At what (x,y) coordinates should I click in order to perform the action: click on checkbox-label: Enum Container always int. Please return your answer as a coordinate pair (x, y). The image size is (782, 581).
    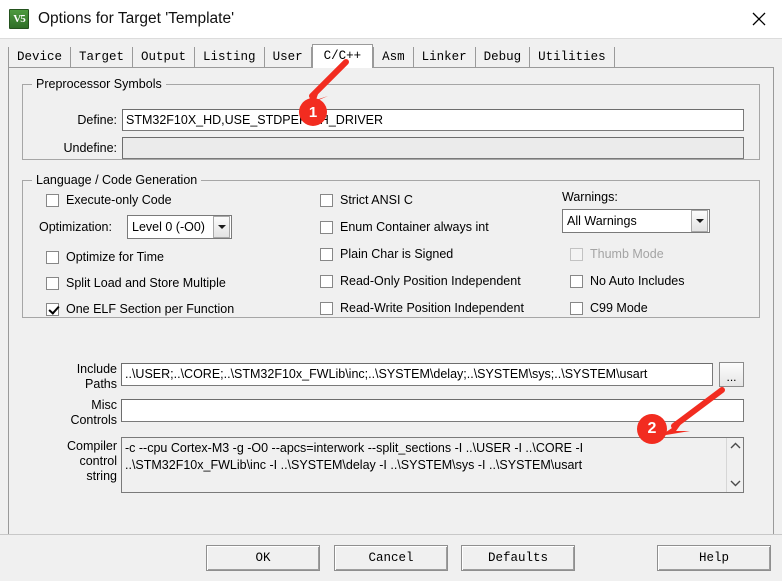
    Looking at the image, I should click on (414, 227).